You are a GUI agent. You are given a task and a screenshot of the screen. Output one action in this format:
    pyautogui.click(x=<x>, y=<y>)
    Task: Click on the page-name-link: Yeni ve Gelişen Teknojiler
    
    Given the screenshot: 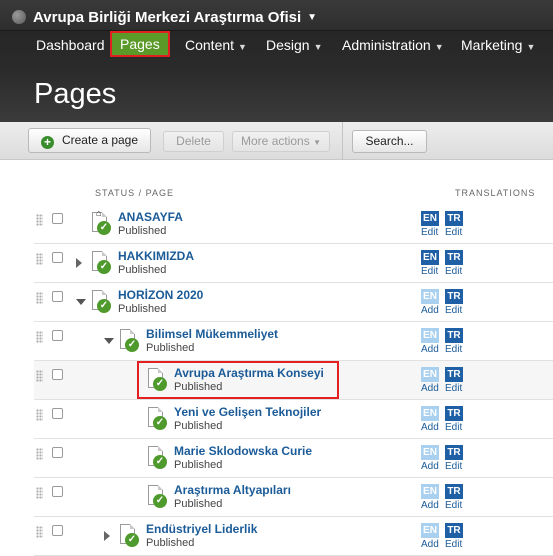 What is the action you would take?
    pyautogui.click(x=247, y=412)
    